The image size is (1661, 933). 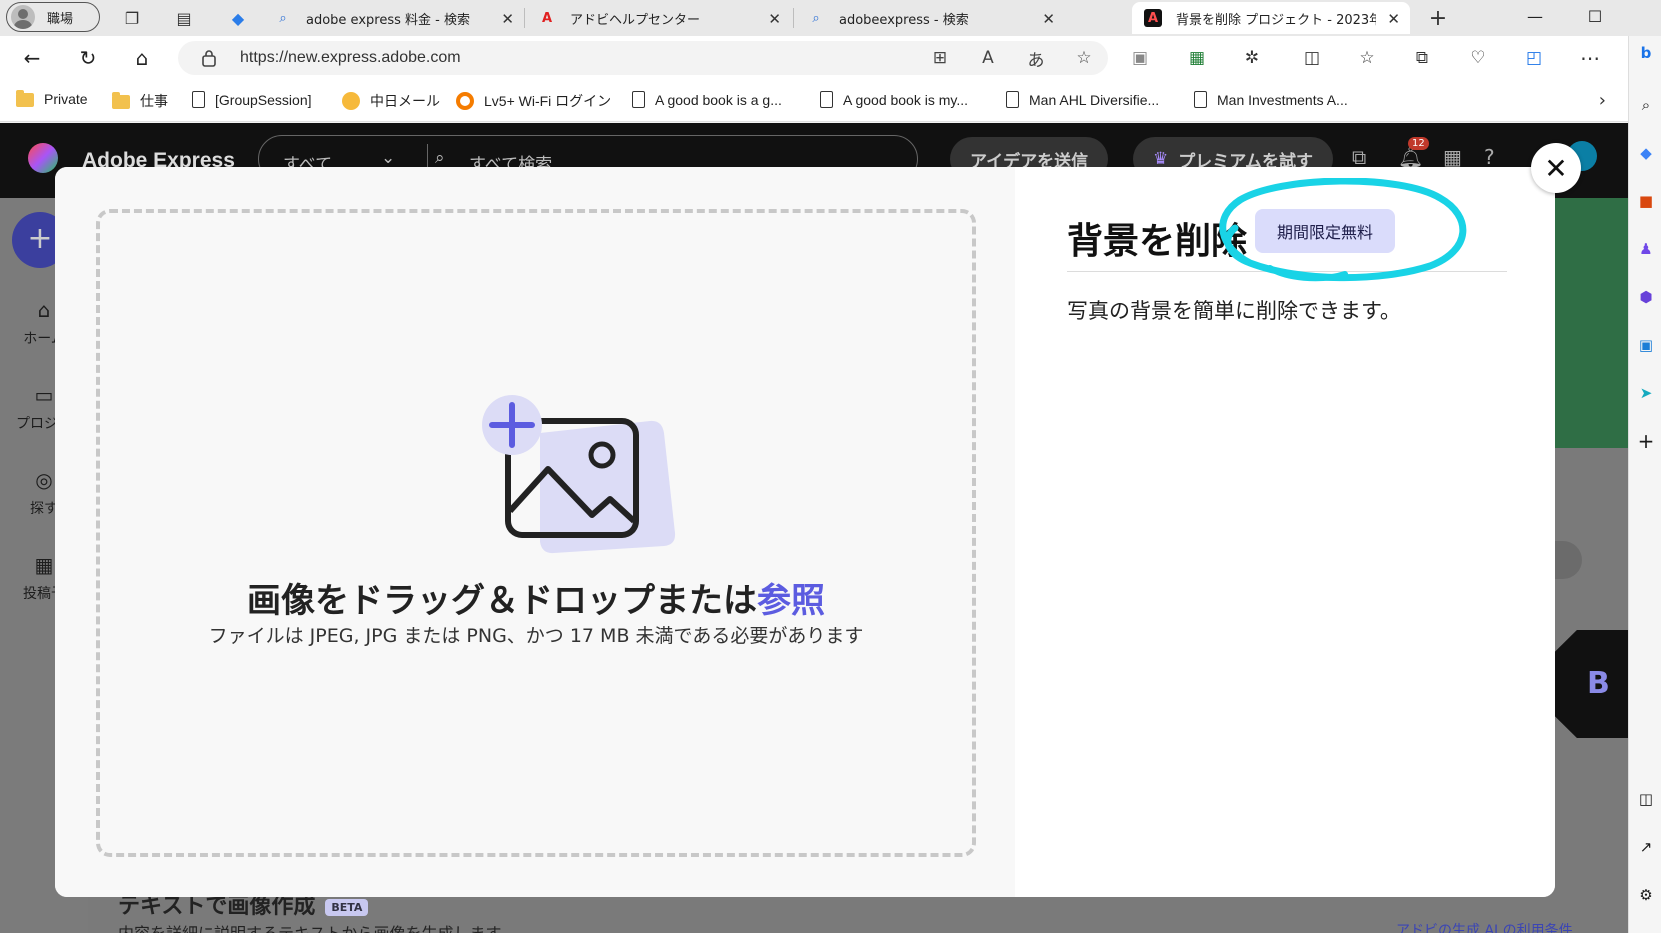 What do you see at coordinates (184, 18) in the screenshot?
I see `vertical-tabs-icon: ▤` at bounding box center [184, 18].